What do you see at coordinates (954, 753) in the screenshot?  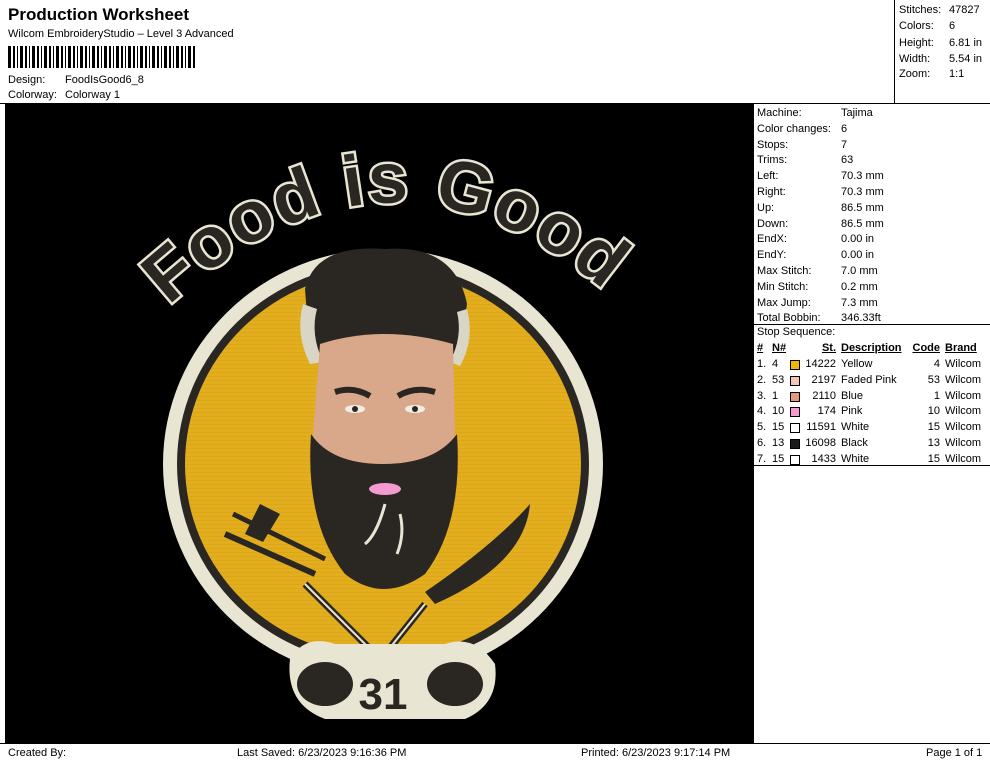 I see `page-number: Page 1 of 1` at bounding box center [954, 753].